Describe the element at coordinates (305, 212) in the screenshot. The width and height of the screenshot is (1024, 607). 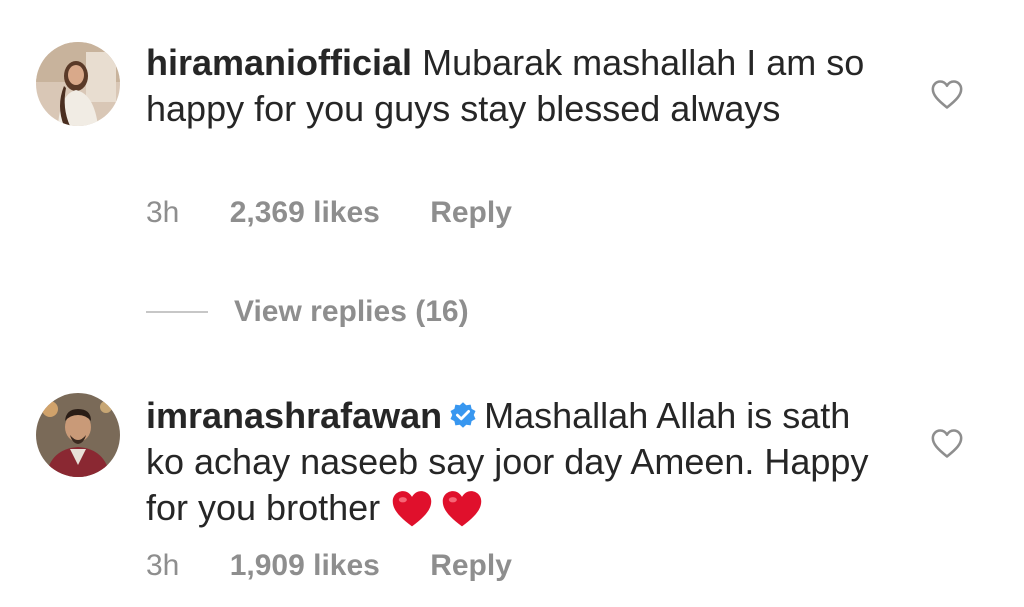
I see `comment-likes: 2,369 likes` at that location.